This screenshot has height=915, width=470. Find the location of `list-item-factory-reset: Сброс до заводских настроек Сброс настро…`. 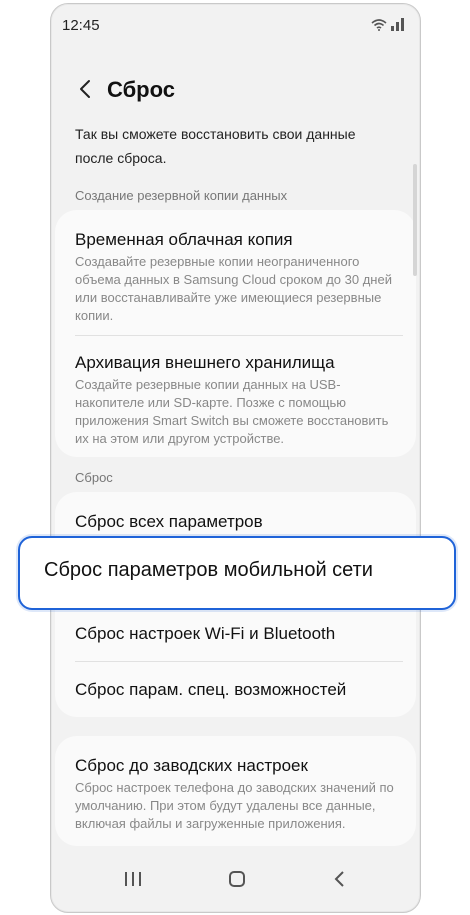

list-item-factory-reset: Сброс до заводских настроек Сброс настро… is located at coordinates (240, 794).